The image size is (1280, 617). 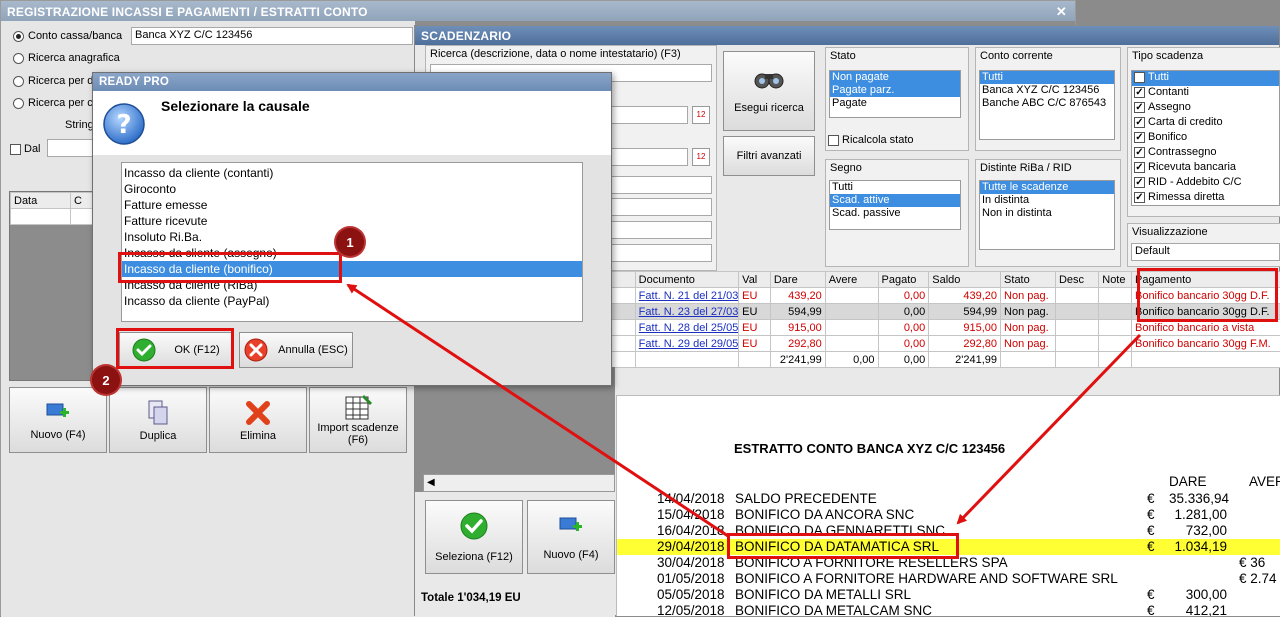 What do you see at coordinates (755, 312) in the screenshot?
I see `cell-val: EU` at bounding box center [755, 312].